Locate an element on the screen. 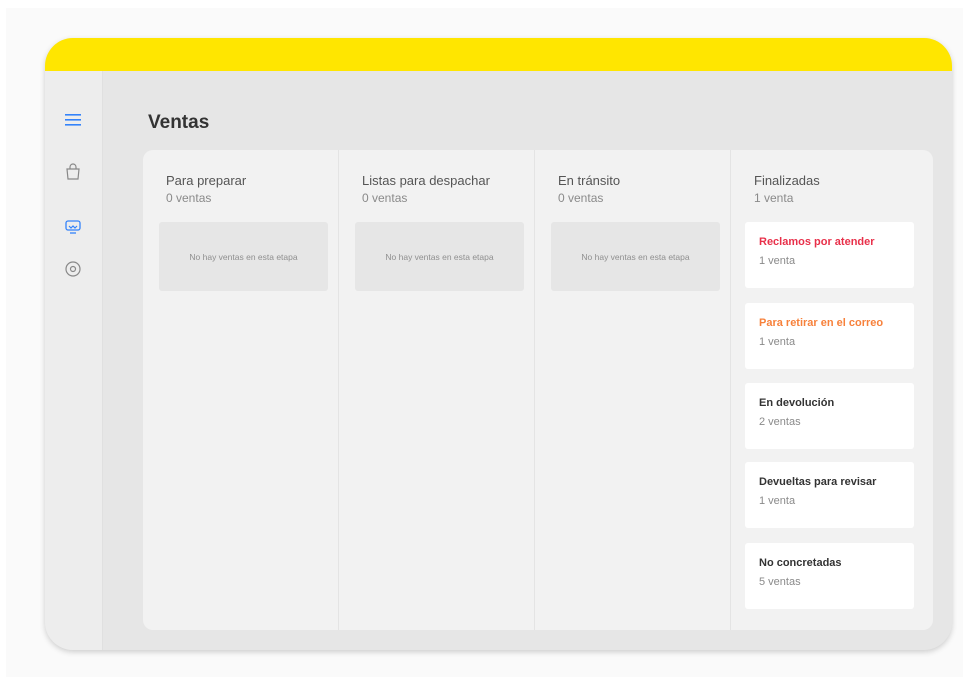  status-card-en-devolucion: En devolución 2 ventas is located at coordinates (829, 416).